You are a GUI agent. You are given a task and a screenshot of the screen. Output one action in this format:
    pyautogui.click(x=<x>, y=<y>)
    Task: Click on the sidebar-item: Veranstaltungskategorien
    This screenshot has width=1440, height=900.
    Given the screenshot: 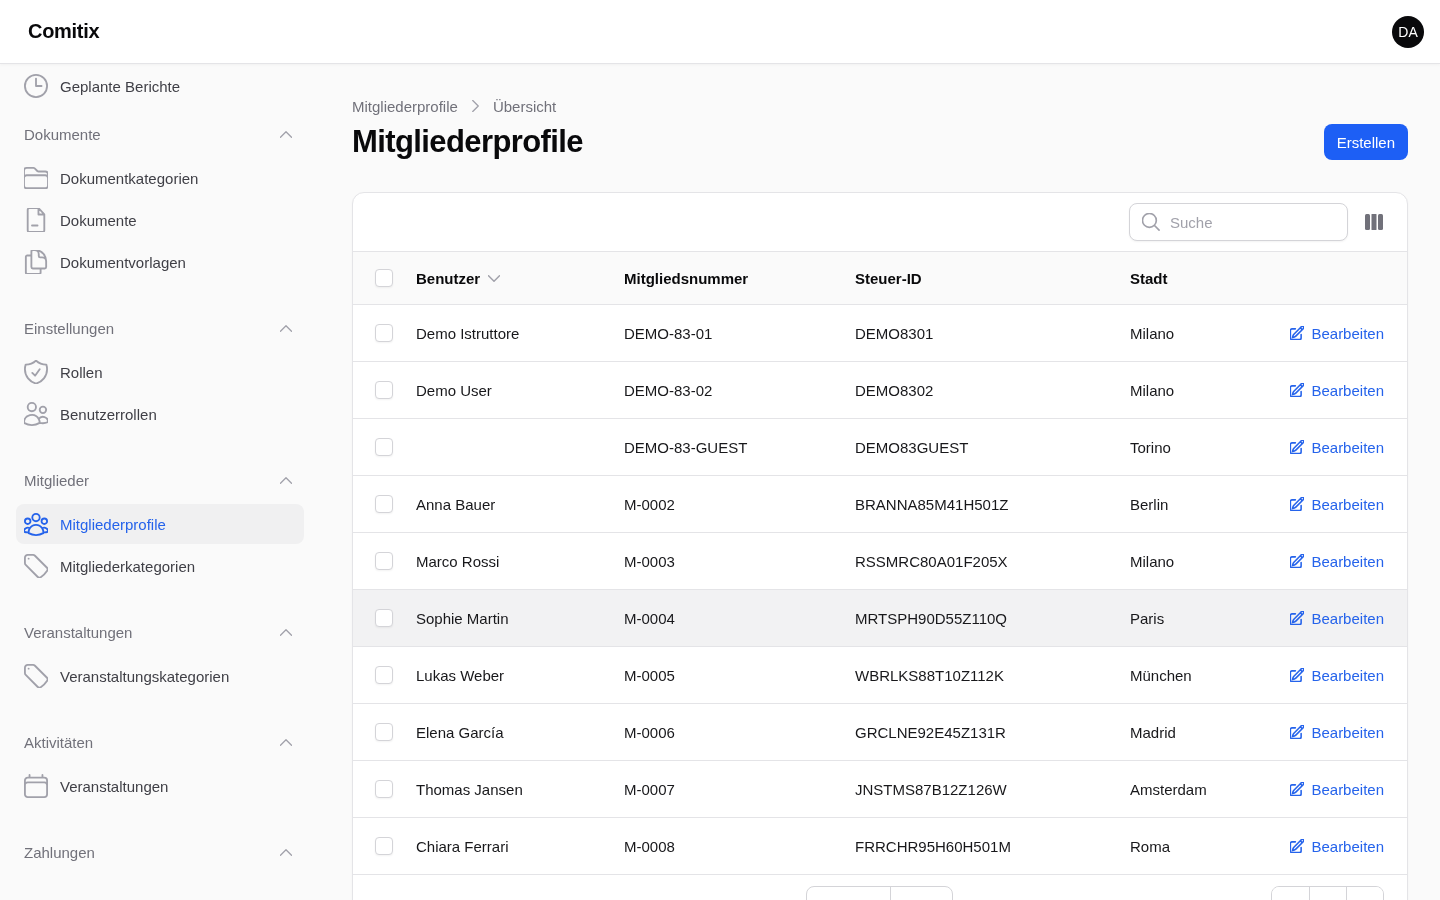 What is the action you would take?
    pyautogui.click(x=160, y=676)
    